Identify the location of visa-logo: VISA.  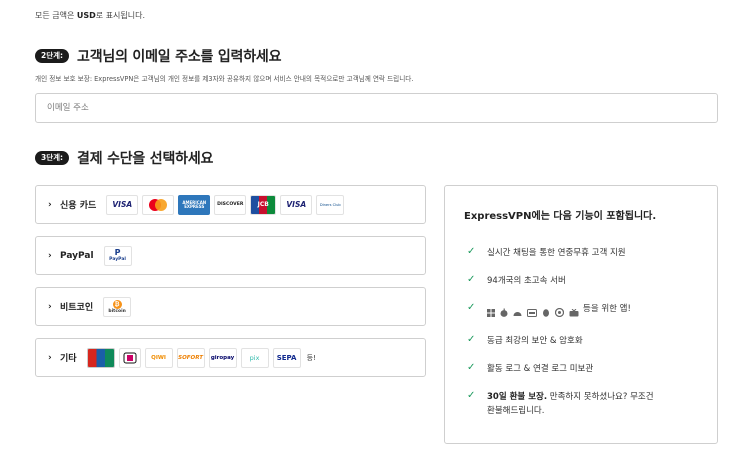
(122, 204).